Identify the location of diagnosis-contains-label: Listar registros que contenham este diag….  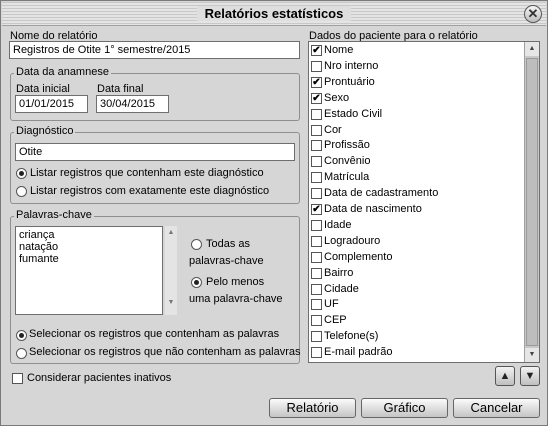
(147, 173).